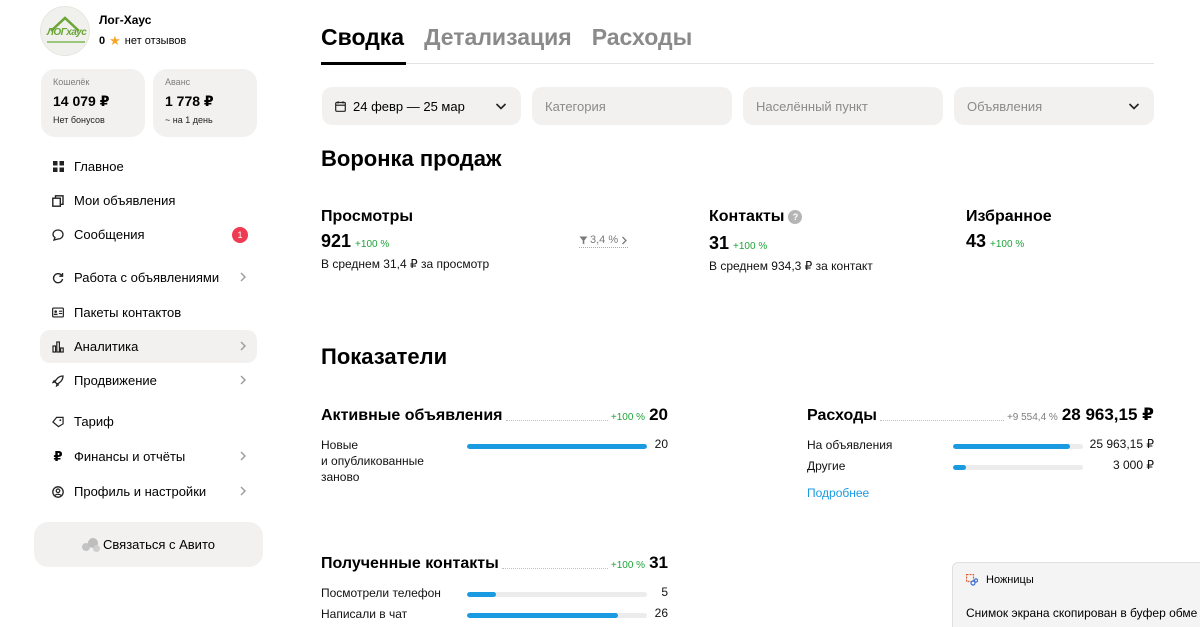  I want to click on category-filter: Категория, so click(632, 106).